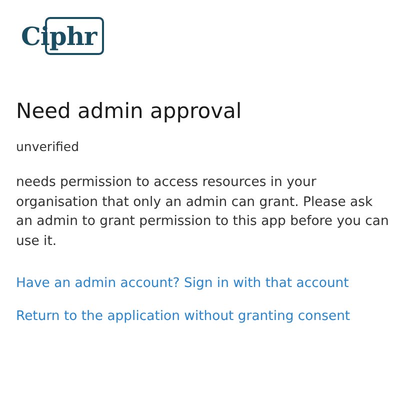  I want to click on app-status: unverified, so click(48, 146).